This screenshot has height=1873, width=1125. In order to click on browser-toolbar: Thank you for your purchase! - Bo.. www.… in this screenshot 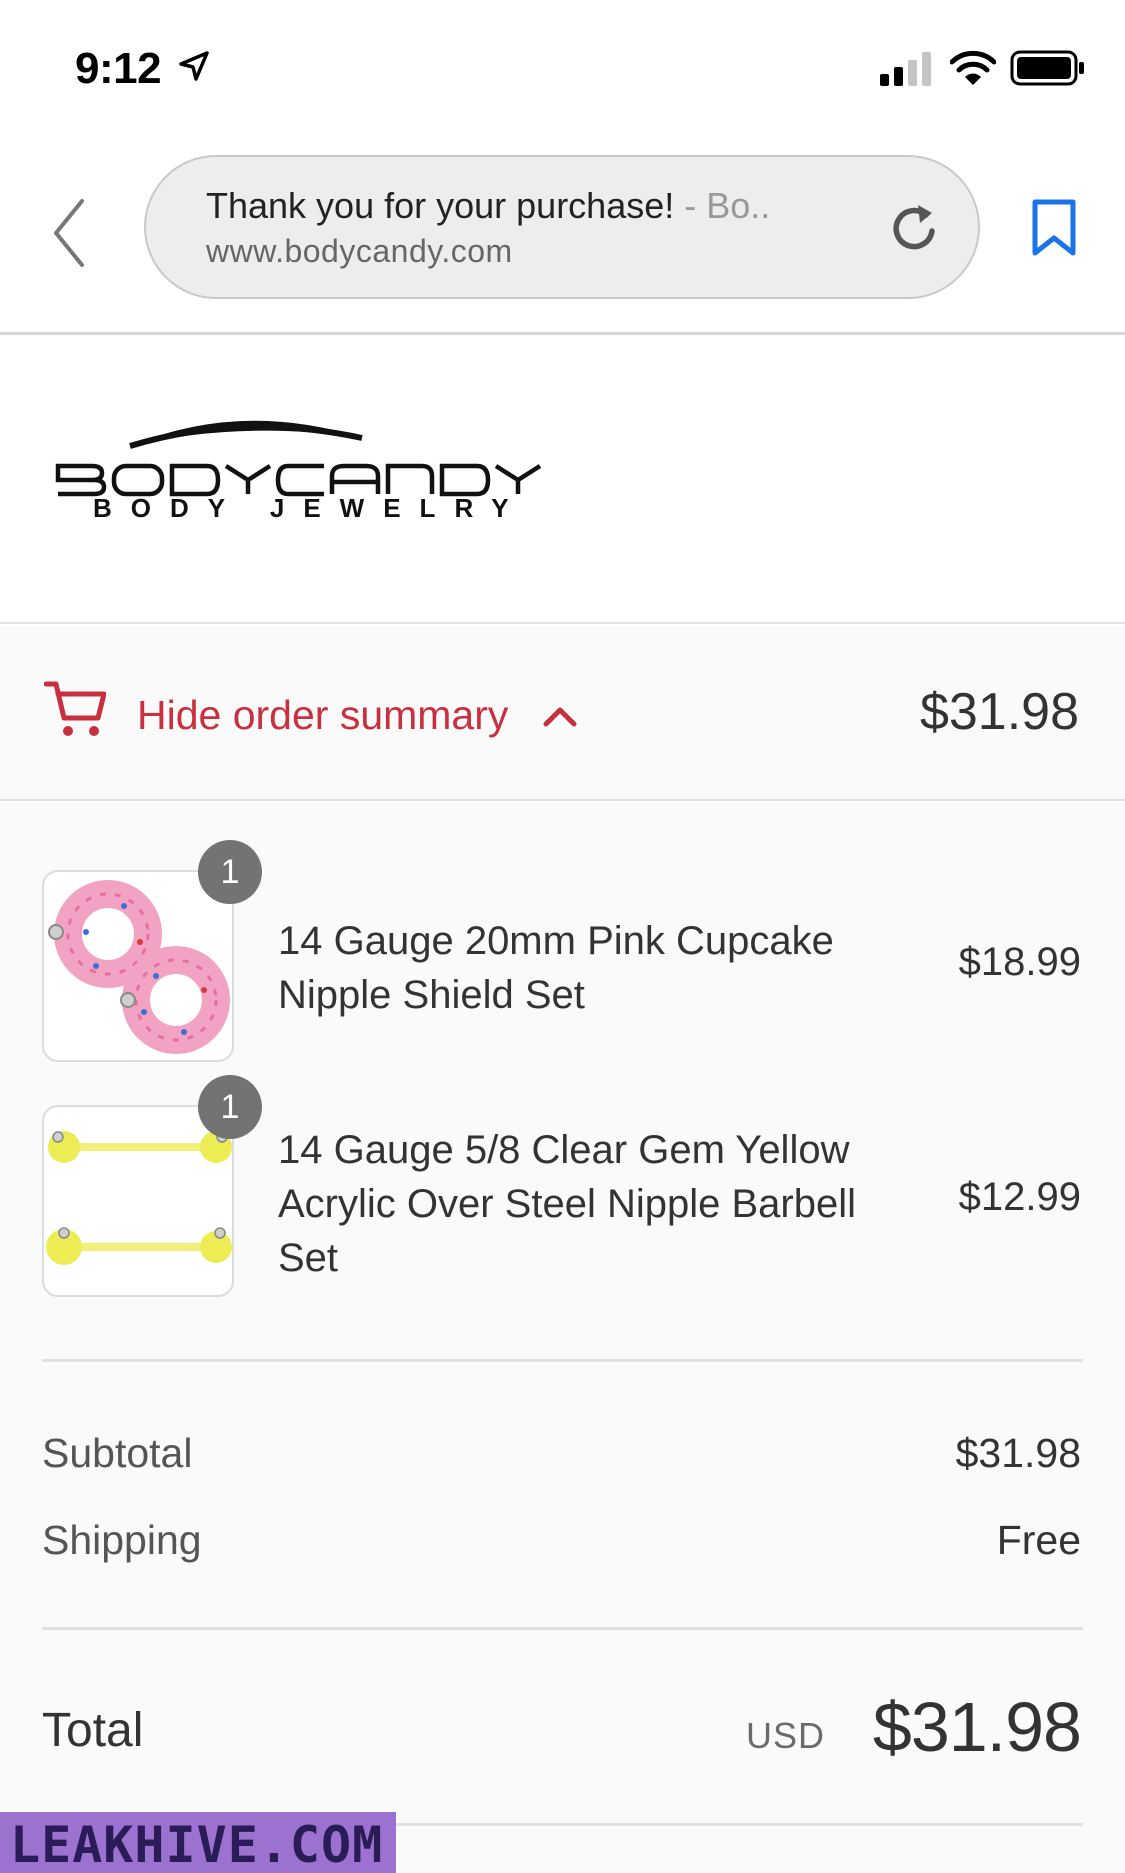, I will do `click(562, 235)`.